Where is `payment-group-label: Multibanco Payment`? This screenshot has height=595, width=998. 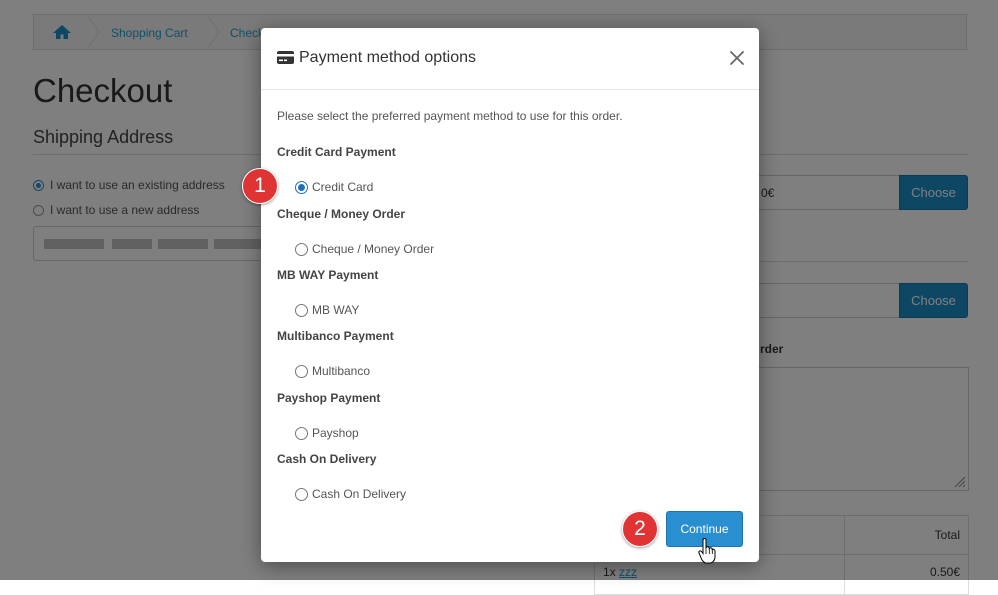
payment-group-label: Multibanco Payment is located at coordinates (335, 336).